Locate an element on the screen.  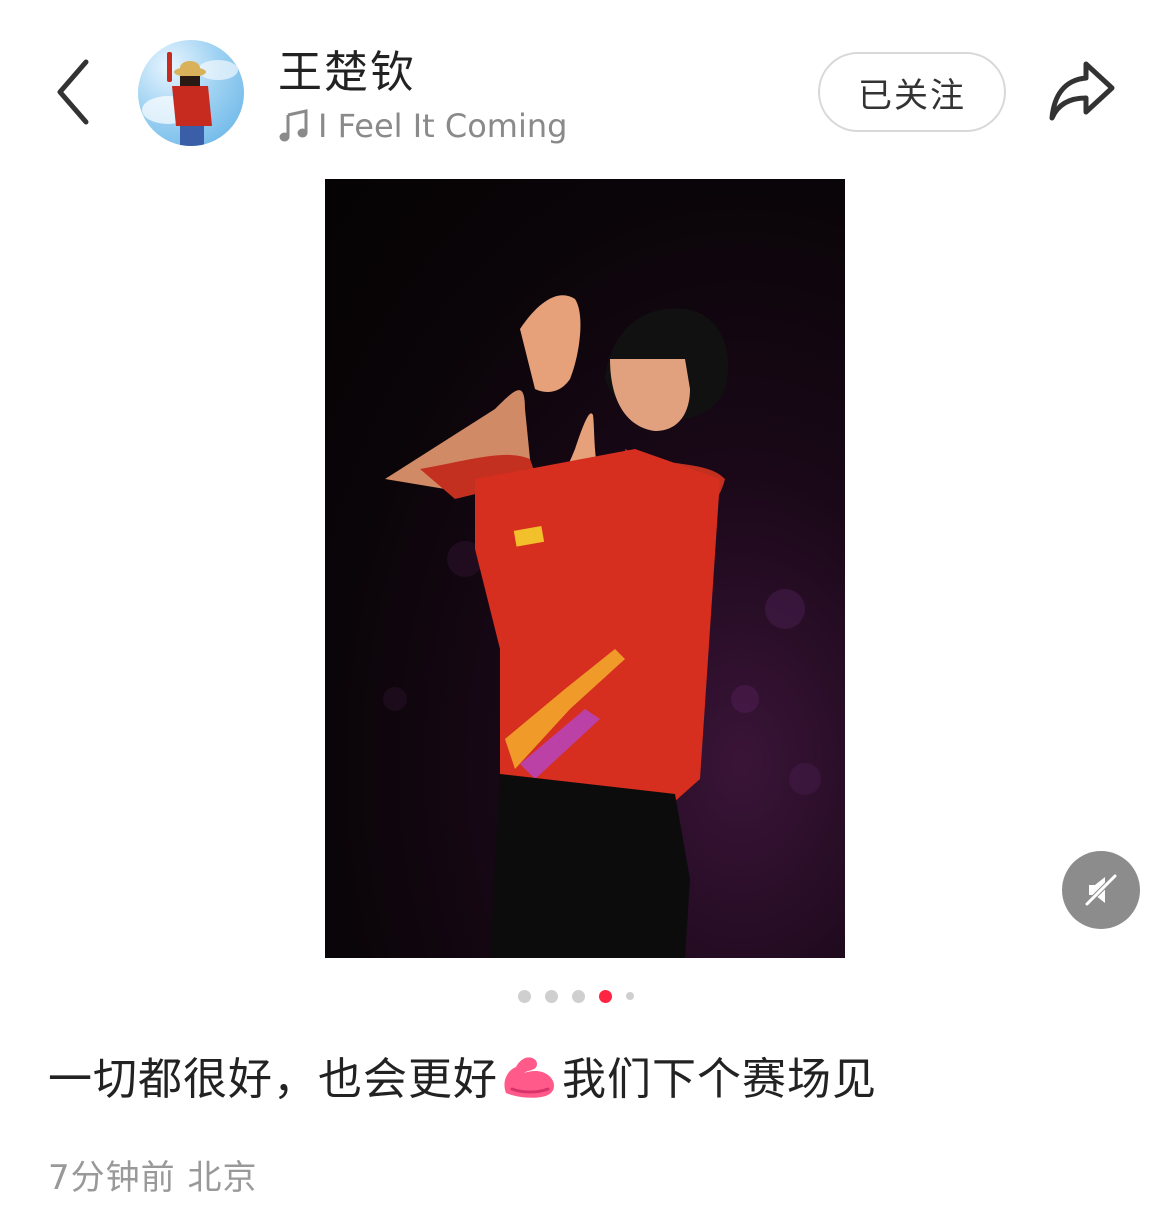
mute-button is located at coordinates (1101, 890).